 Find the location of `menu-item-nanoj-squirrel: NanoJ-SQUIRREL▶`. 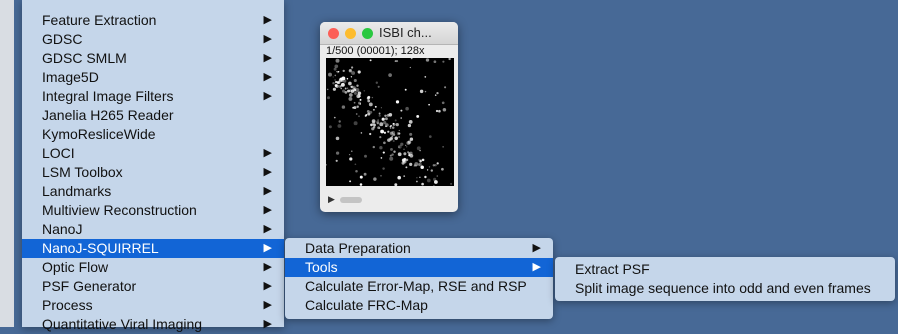

menu-item-nanoj-squirrel: NanoJ-SQUIRREL▶ is located at coordinates (153, 248).